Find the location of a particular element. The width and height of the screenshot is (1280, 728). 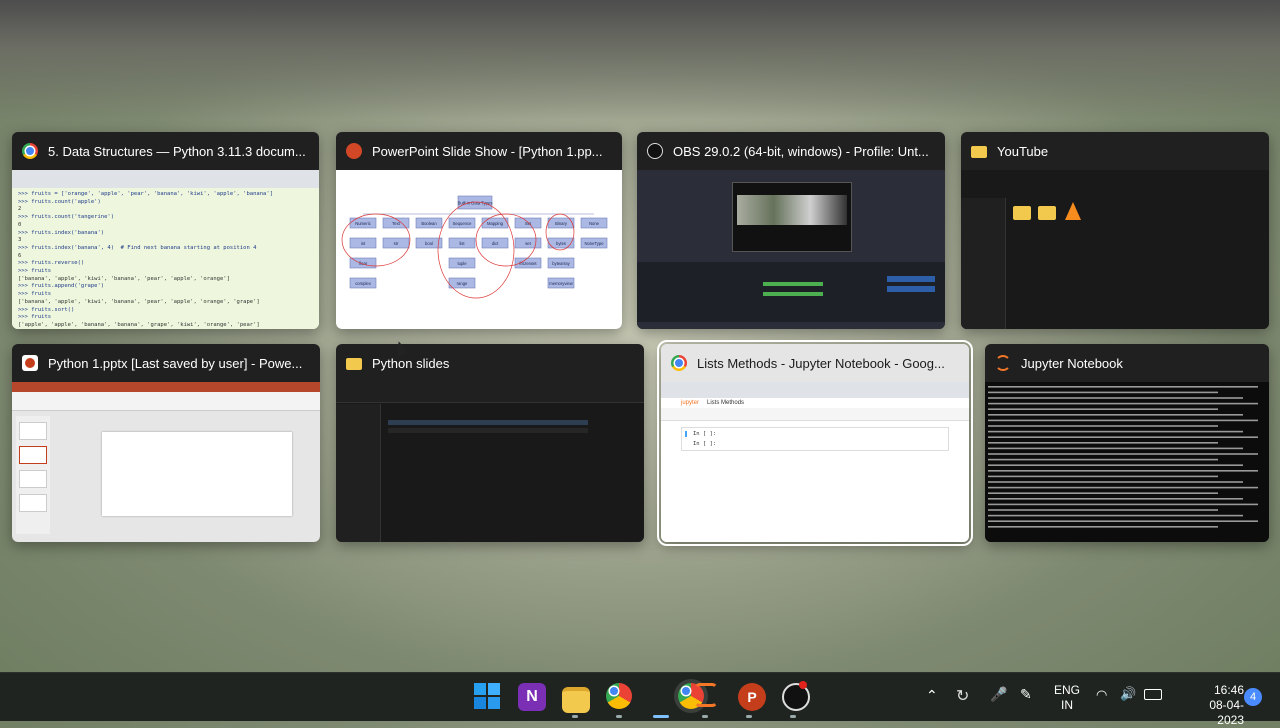

volume-icon: 🔊 is located at coordinates (1128, 694).